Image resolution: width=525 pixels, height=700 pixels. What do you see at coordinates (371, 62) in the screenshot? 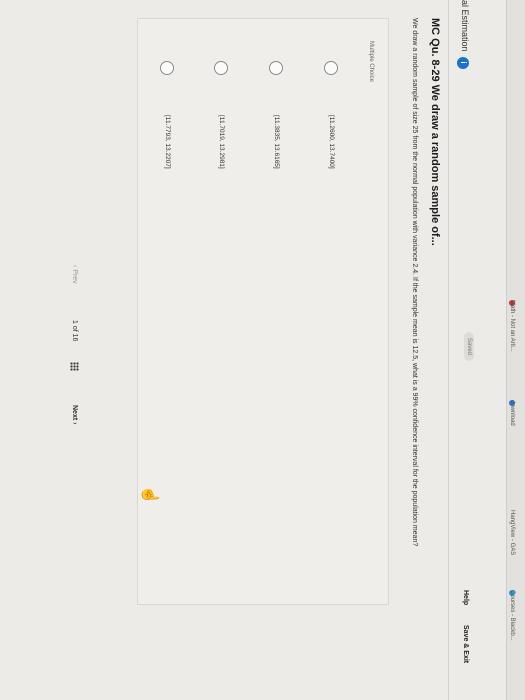
I see `question-type-label: Multiple Choice` at bounding box center [371, 62].